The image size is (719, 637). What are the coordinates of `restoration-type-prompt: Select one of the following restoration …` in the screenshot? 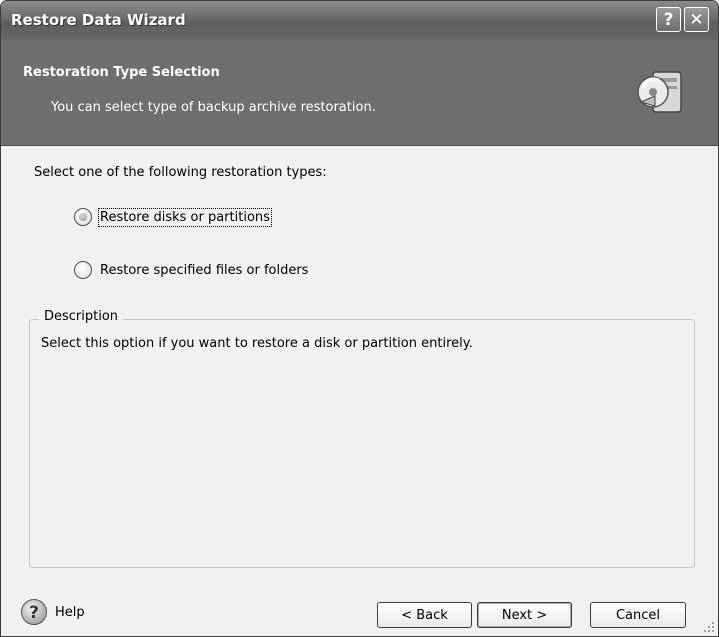 It's located at (180, 172).